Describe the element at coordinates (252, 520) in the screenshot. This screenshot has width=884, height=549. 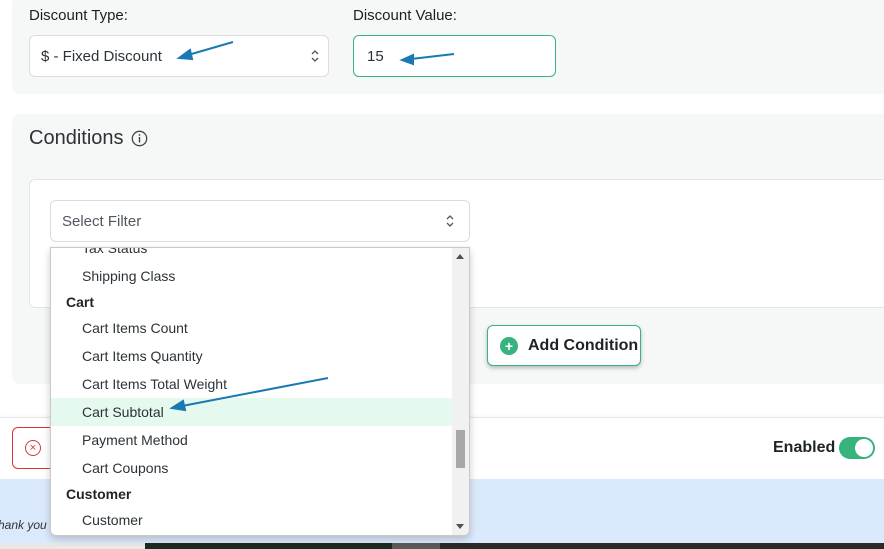
I see `dropdown-option: Customer` at that location.